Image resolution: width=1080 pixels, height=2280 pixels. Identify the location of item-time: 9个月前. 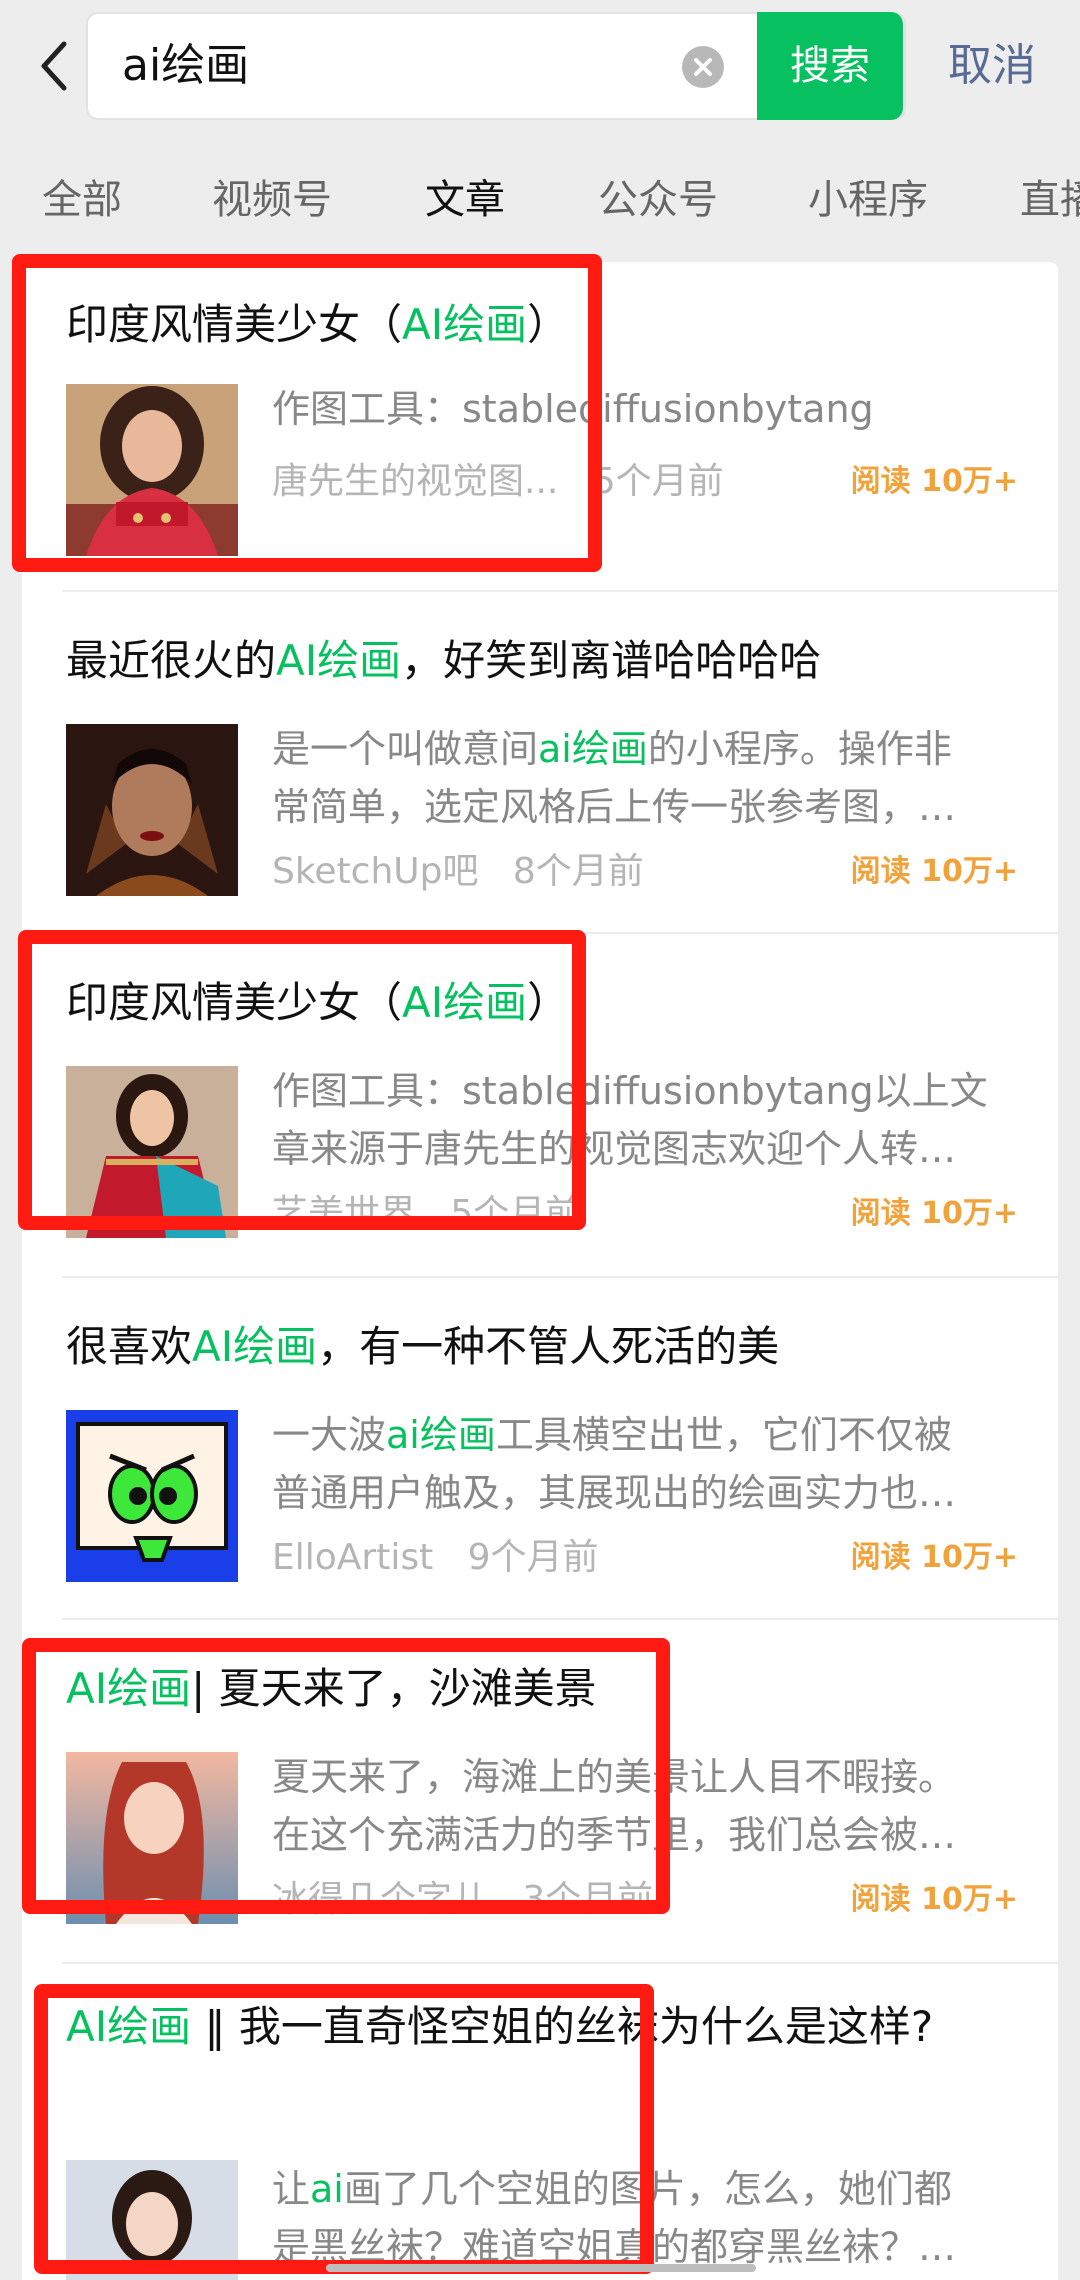
(533, 1557).